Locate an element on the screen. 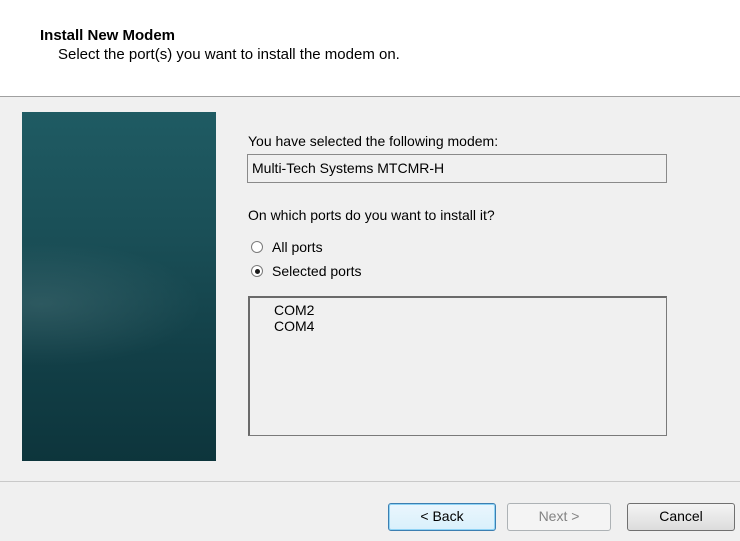  footer-divider is located at coordinates (370, 481).